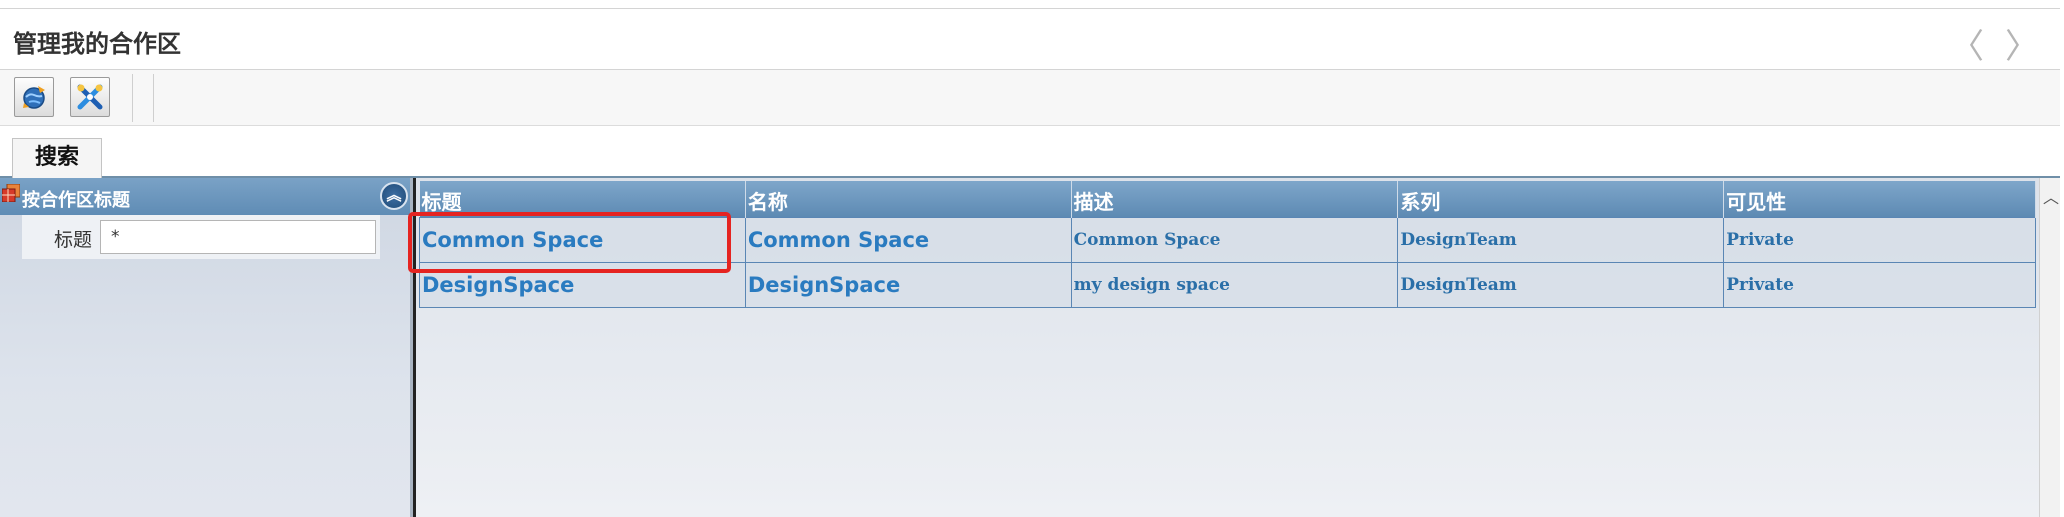 This screenshot has height=517, width=2064. I want to click on collaborate-tools-icon, so click(90, 97).